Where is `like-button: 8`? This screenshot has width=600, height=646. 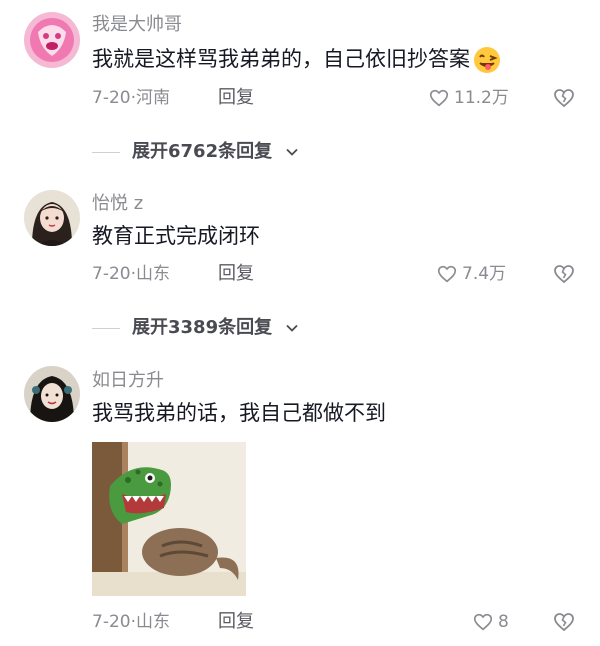 like-button: 8 is located at coordinates (490, 622).